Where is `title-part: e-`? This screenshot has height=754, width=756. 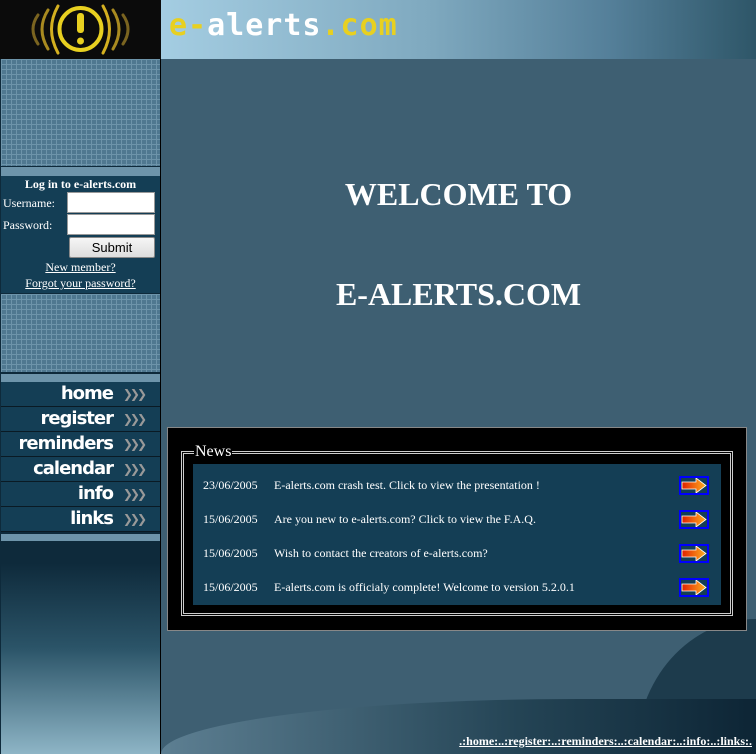
title-part: e- is located at coordinates (188, 25).